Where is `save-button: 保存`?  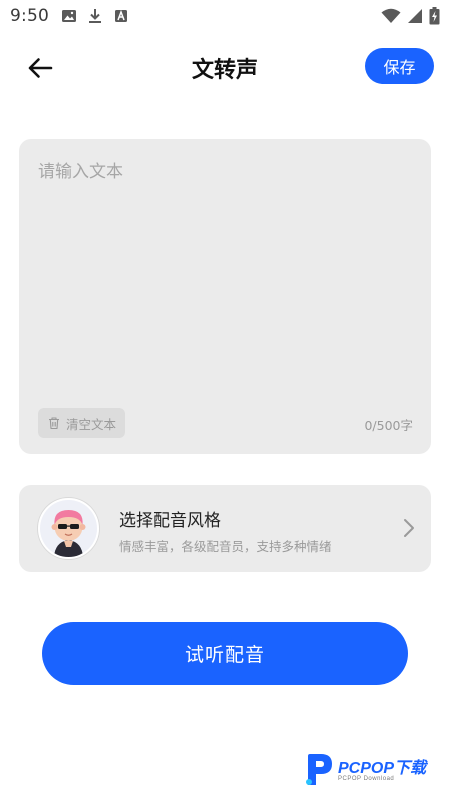 save-button: 保存 is located at coordinates (399, 66).